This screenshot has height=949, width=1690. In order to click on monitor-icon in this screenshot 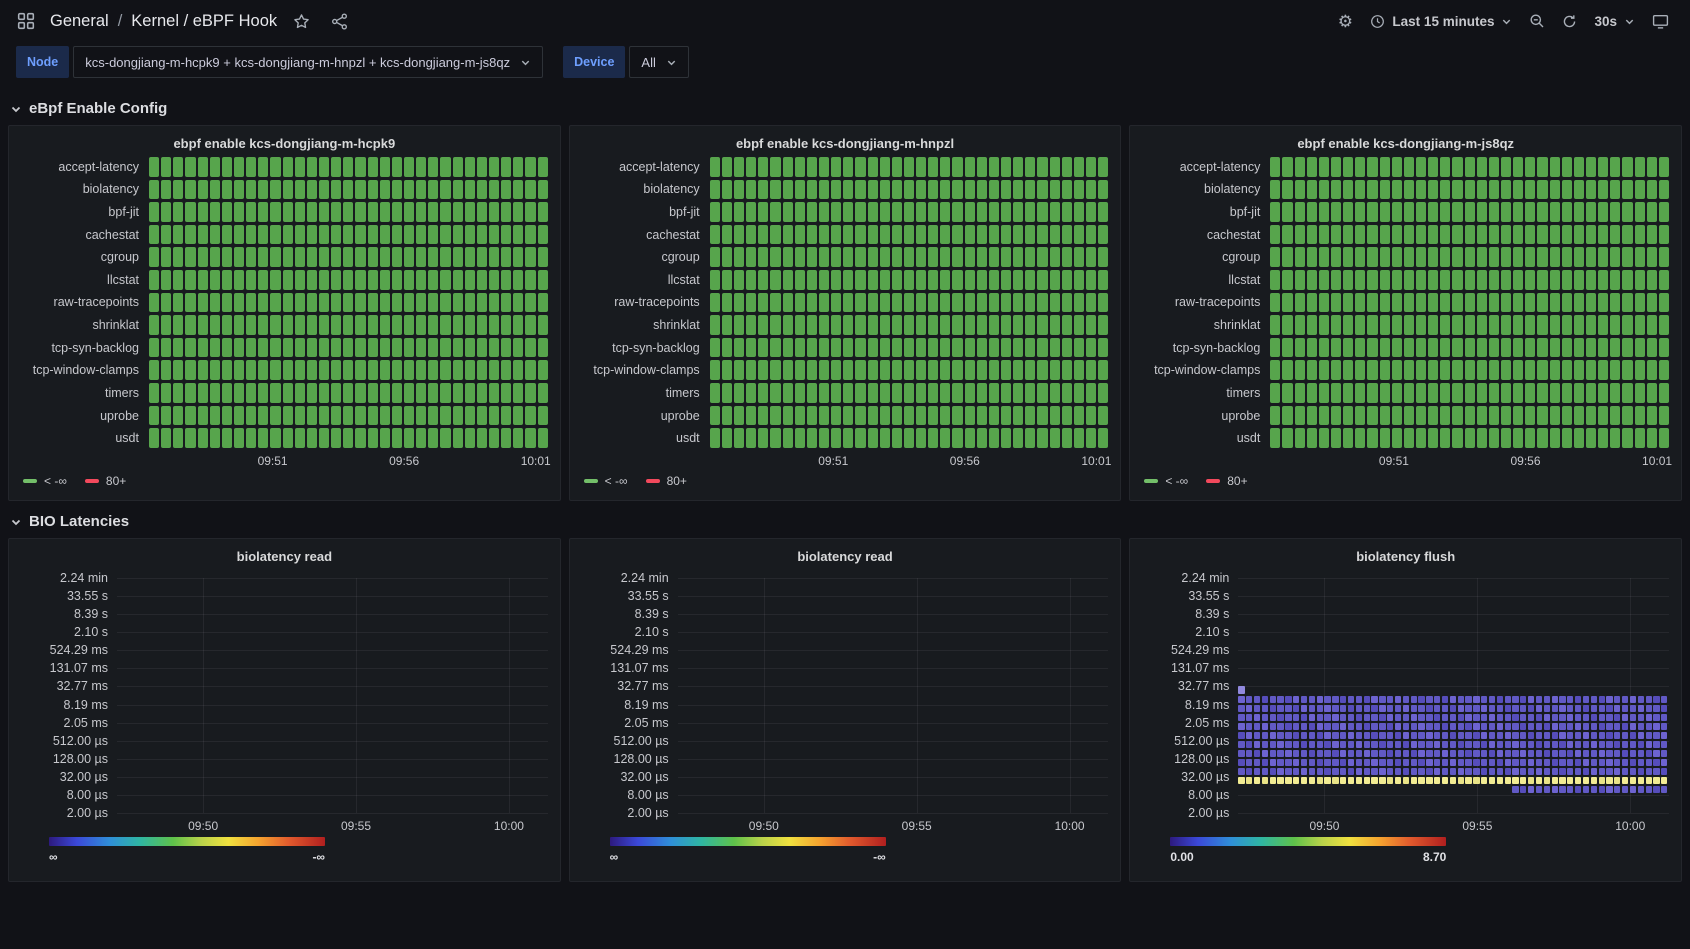, I will do `click(1660, 21)`.